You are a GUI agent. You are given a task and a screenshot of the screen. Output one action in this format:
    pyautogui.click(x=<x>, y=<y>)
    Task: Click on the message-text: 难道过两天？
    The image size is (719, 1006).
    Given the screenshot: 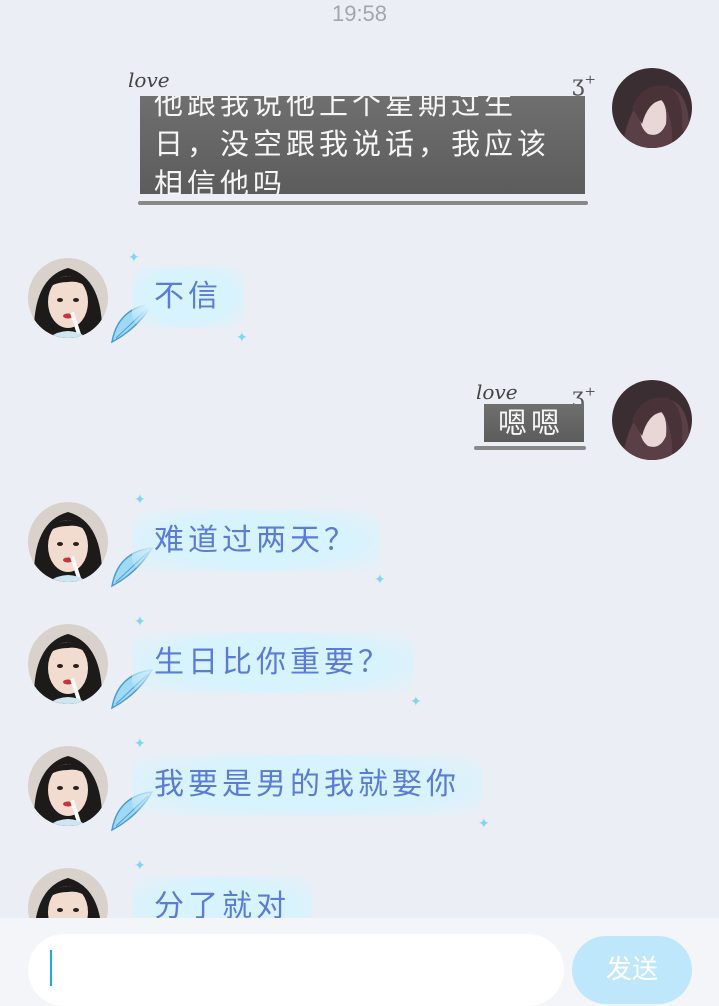 What is the action you would take?
    pyautogui.click(x=256, y=540)
    